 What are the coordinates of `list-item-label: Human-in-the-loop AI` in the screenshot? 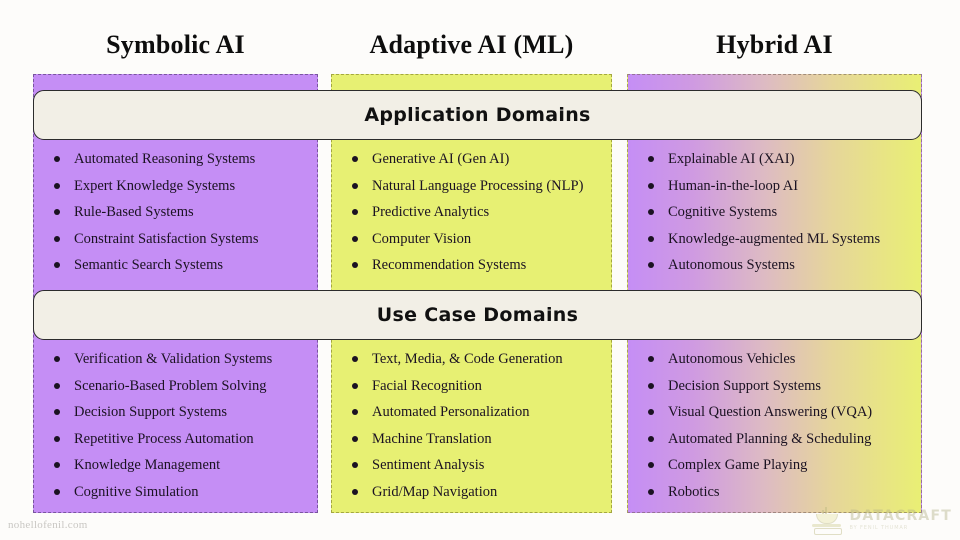 It's located at (733, 185).